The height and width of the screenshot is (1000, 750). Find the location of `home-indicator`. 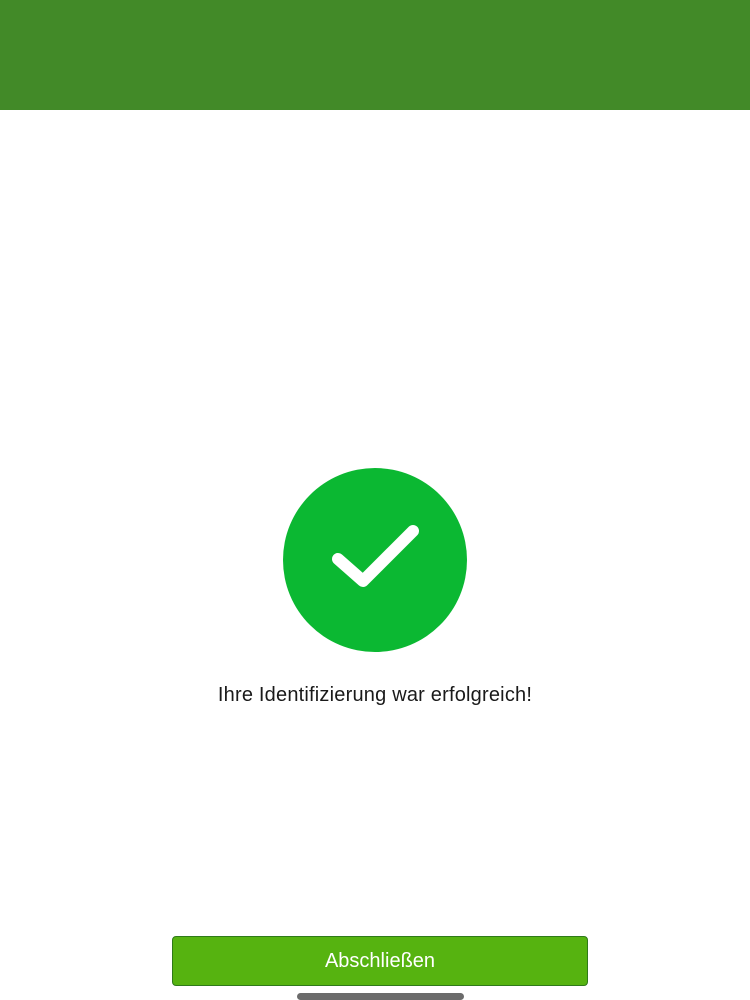

home-indicator is located at coordinates (380, 996).